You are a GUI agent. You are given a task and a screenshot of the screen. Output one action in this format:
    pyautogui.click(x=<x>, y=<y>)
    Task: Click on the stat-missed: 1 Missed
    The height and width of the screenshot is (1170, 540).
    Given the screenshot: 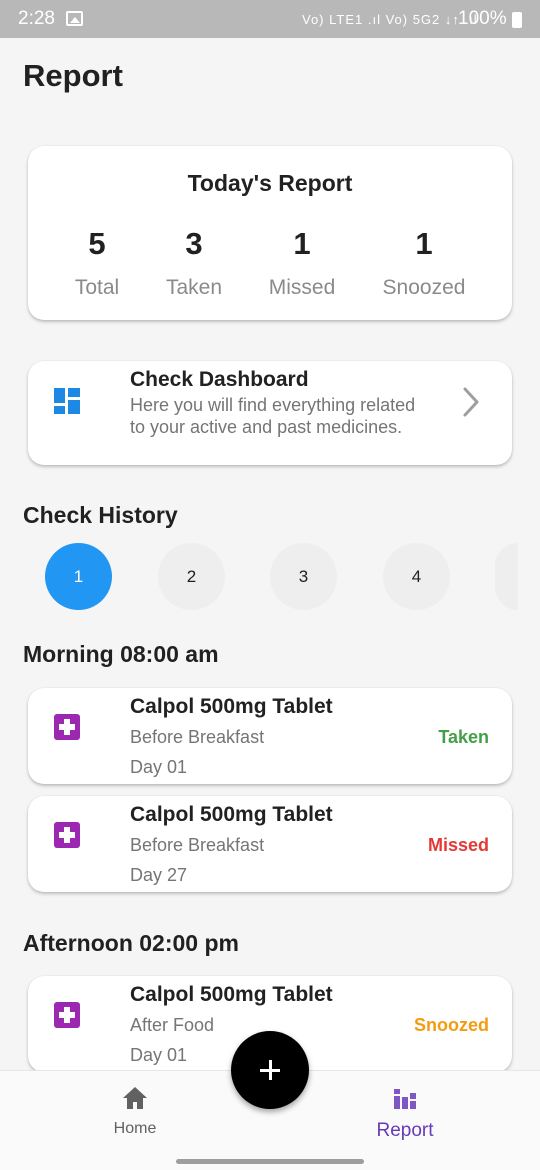 What is the action you would take?
    pyautogui.click(x=302, y=263)
    